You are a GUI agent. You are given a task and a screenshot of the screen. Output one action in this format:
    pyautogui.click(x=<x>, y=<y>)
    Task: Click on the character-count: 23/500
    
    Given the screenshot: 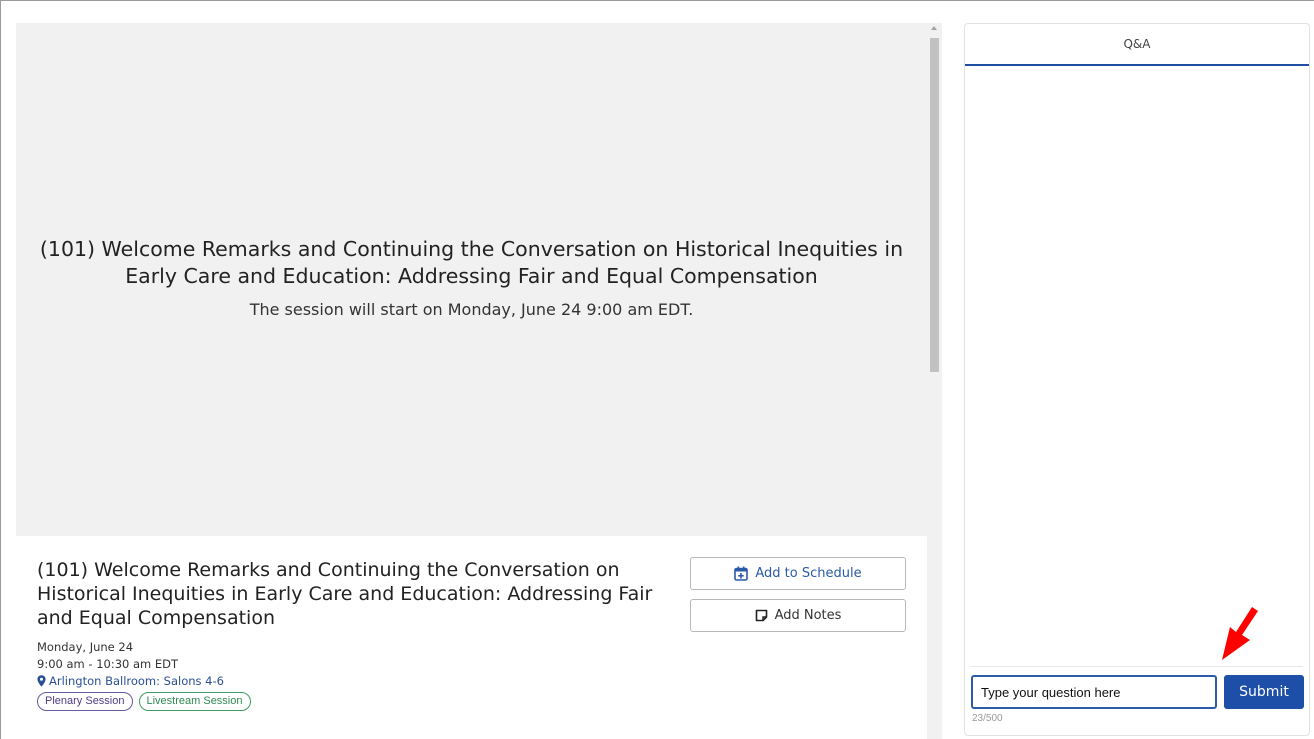 What is the action you would take?
    pyautogui.click(x=987, y=718)
    